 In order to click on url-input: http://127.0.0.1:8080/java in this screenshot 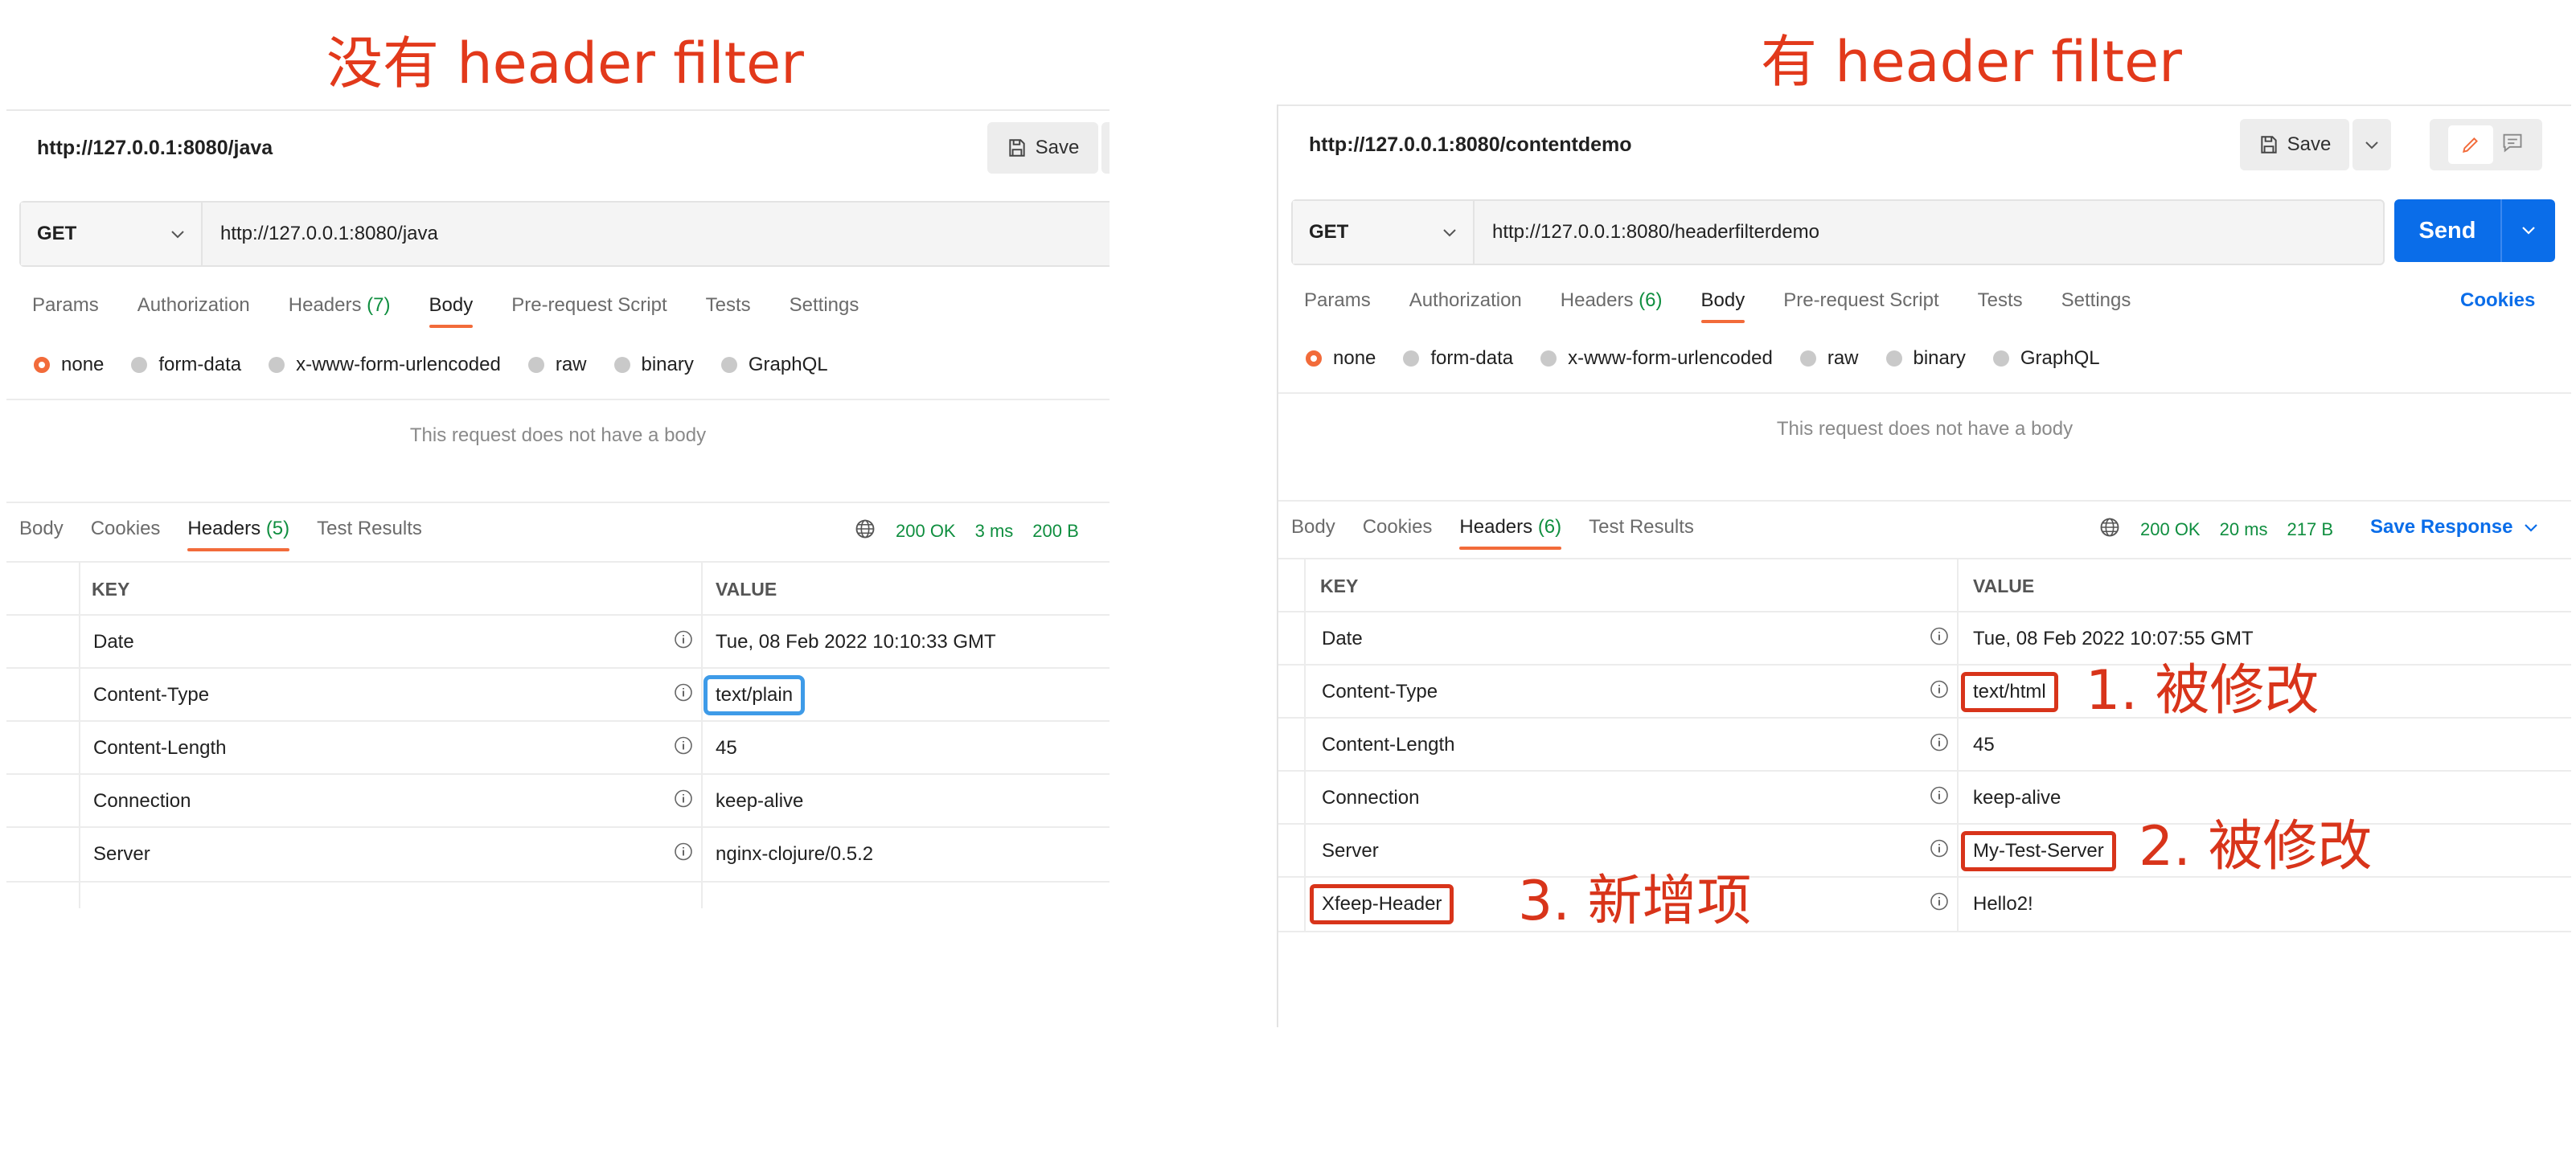, I will do `click(320, 234)`.